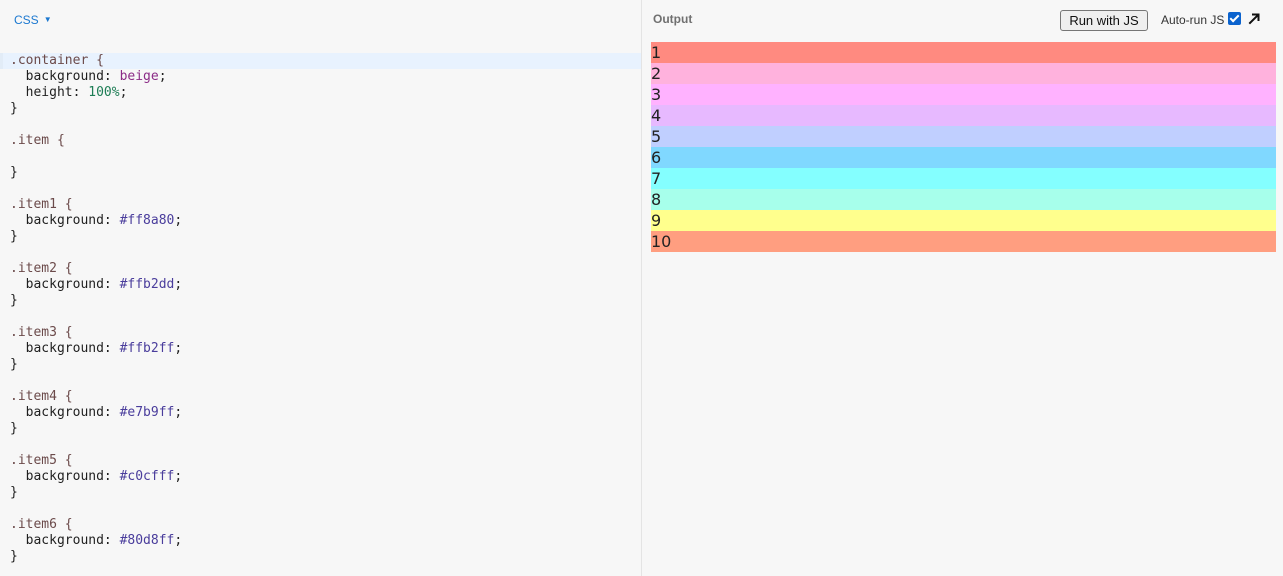 This screenshot has height=576, width=1283. What do you see at coordinates (322, 541) in the screenshot?
I see `code-line: background: #80d8ff;` at bounding box center [322, 541].